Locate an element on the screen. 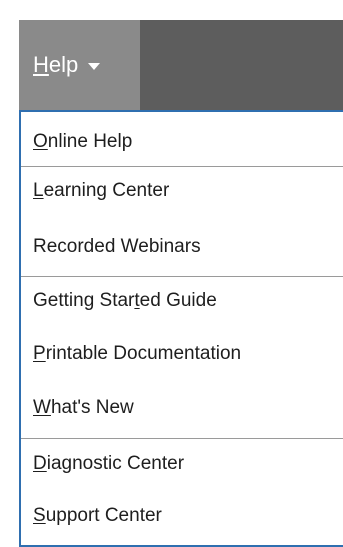 This screenshot has width=343, height=547. mnemonic: D is located at coordinates (40, 463).